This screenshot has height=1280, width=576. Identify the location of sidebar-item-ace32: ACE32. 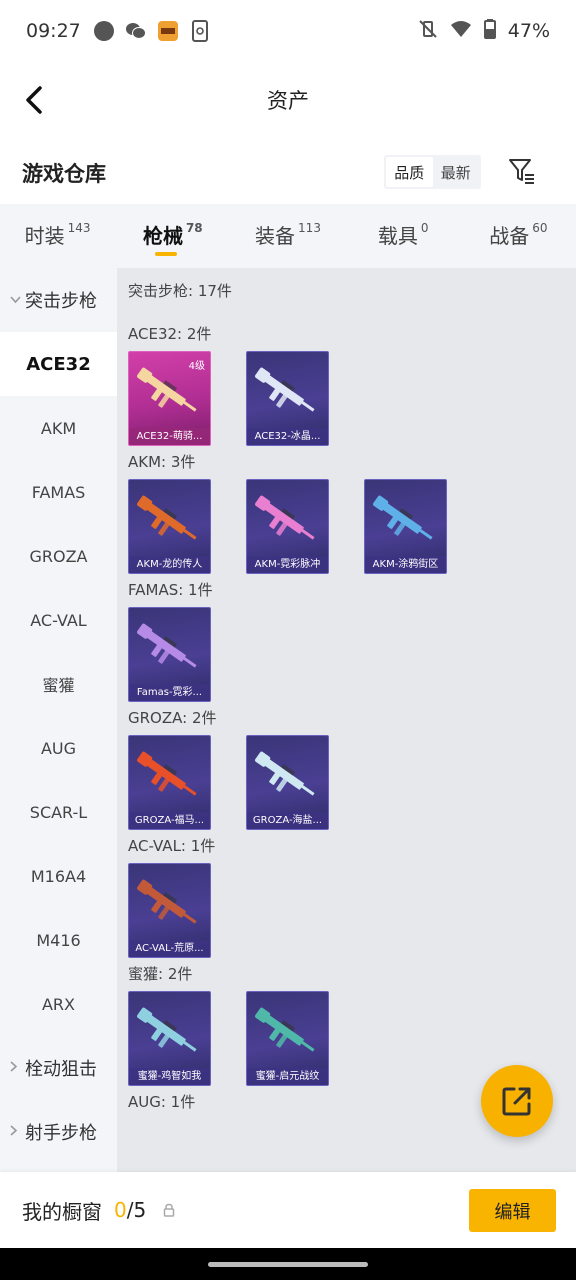
(58, 364).